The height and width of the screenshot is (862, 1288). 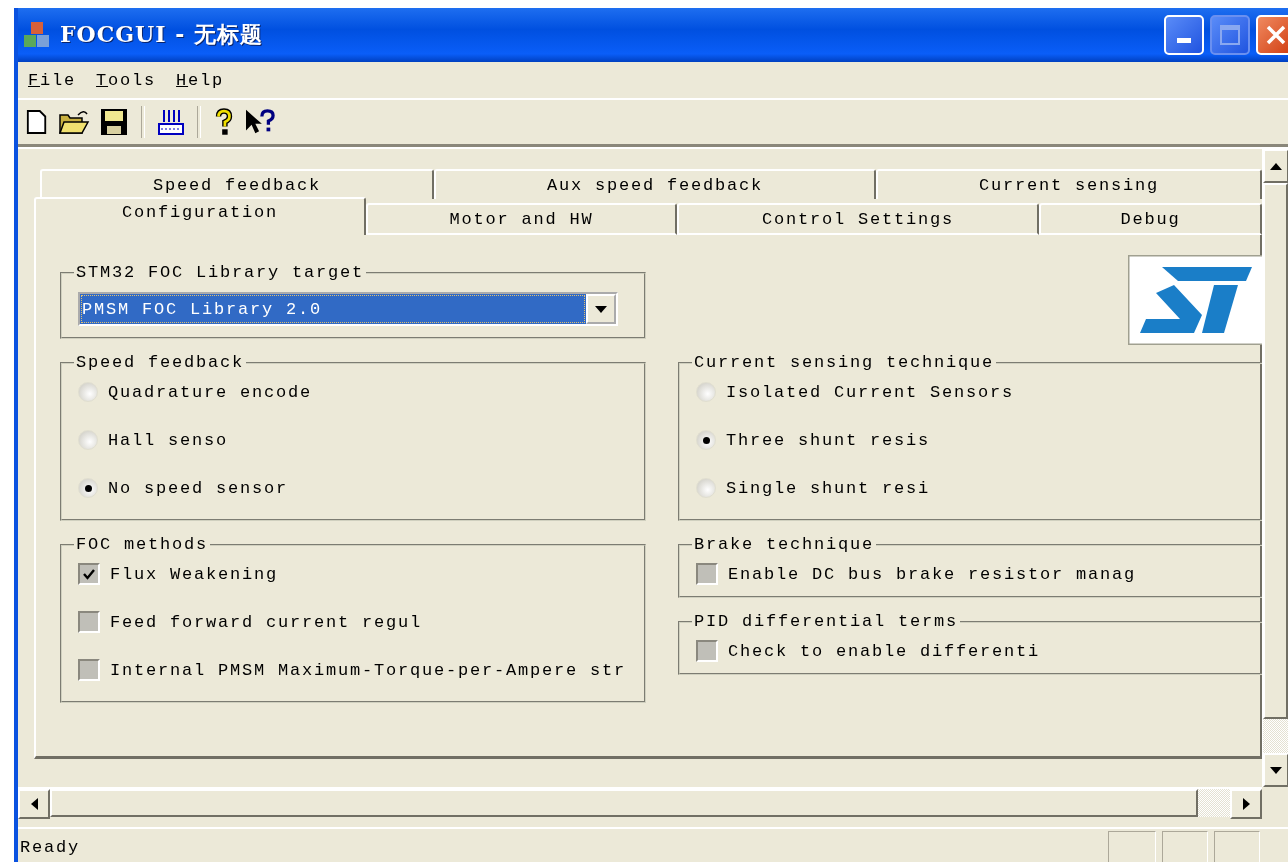 I want to click on option-label: Internal PMSM Maximum-Torque-per-Ampere str, so click(x=368, y=670).